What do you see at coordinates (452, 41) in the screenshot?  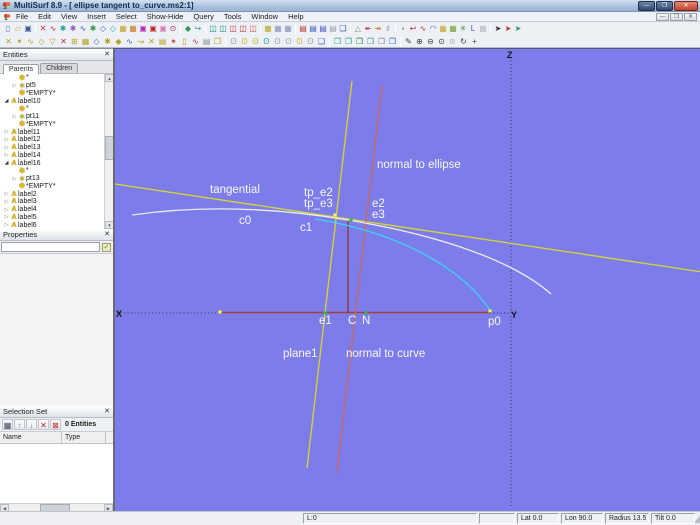 I see `zoom-prev-icon: ⊛` at bounding box center [452, 41].